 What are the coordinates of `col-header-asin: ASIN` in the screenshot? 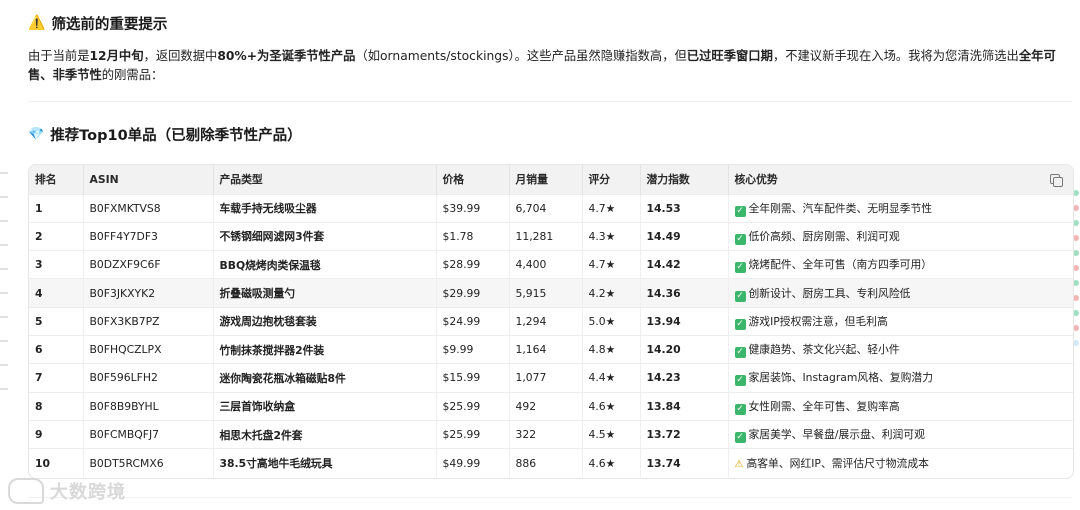 It's located at (148, 179).